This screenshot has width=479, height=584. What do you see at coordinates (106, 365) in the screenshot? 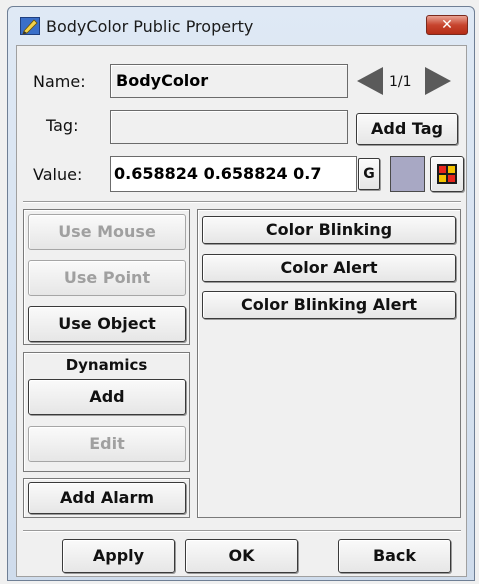
I see `dynamics-title: Dynamics` at bounding box center [106, 365].